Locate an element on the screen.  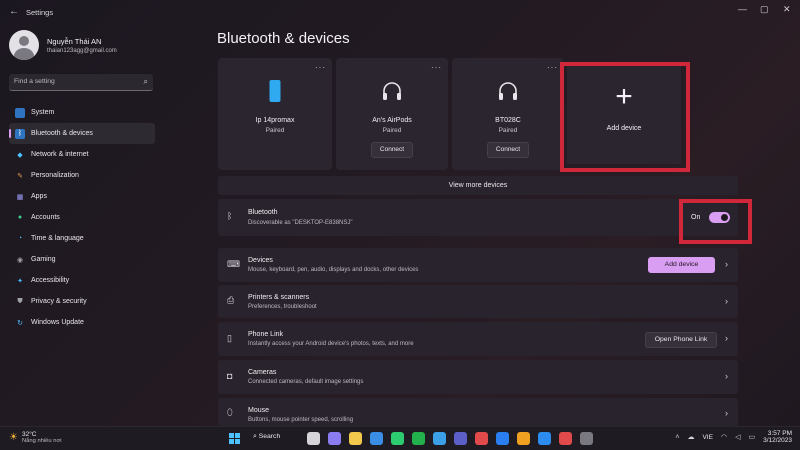
printer-icon: ⎙ is located at coordinates (231, 300).